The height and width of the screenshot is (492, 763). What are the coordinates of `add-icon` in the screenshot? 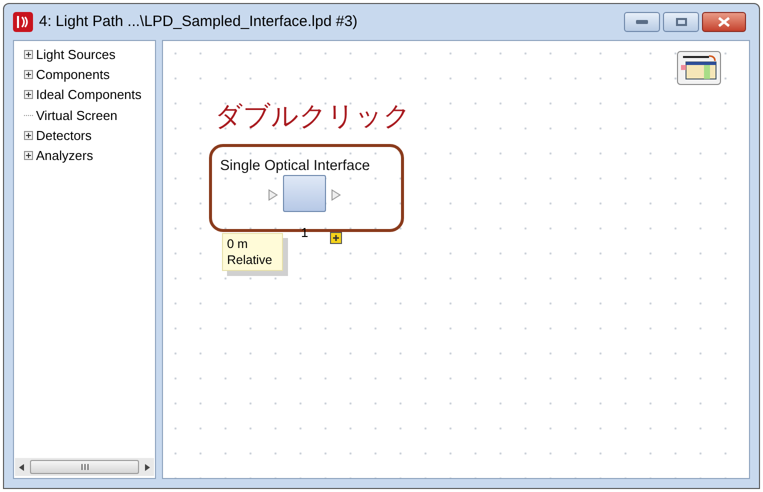 It's located at (336, 238).